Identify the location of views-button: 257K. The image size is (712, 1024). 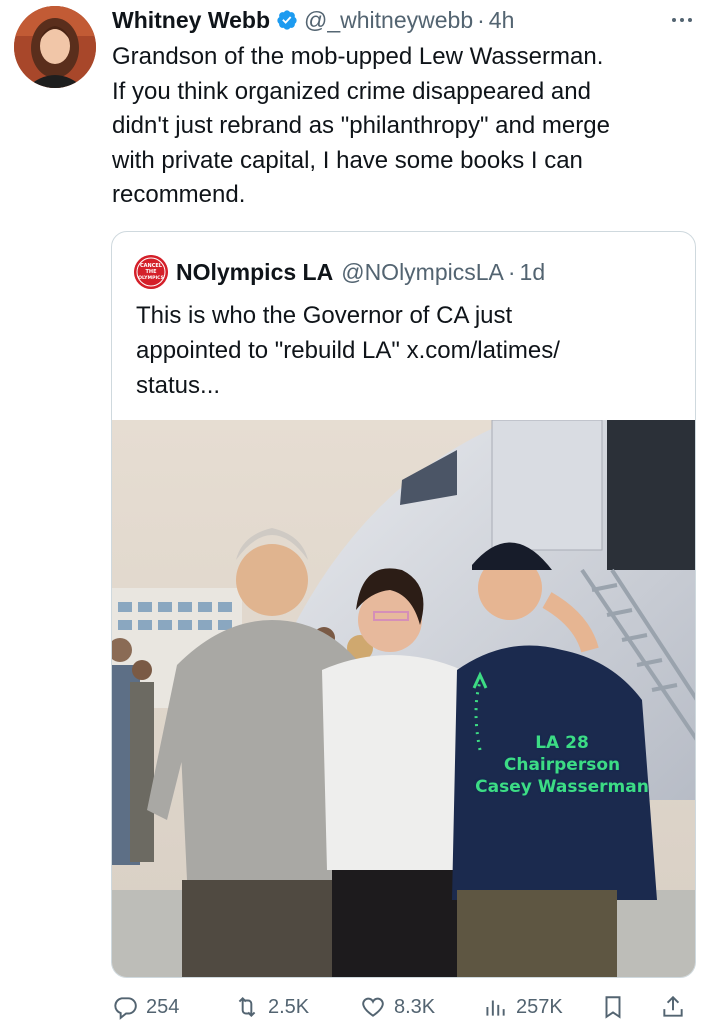
(522, 1007).